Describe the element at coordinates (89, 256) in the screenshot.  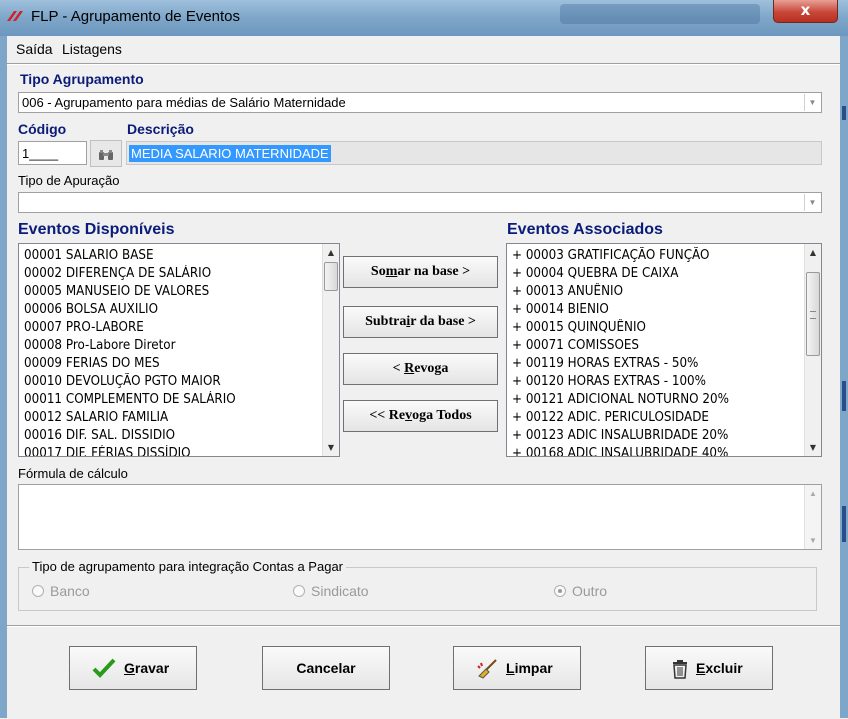
I see `list-item: 00001 SALARIO BASE` at that location.